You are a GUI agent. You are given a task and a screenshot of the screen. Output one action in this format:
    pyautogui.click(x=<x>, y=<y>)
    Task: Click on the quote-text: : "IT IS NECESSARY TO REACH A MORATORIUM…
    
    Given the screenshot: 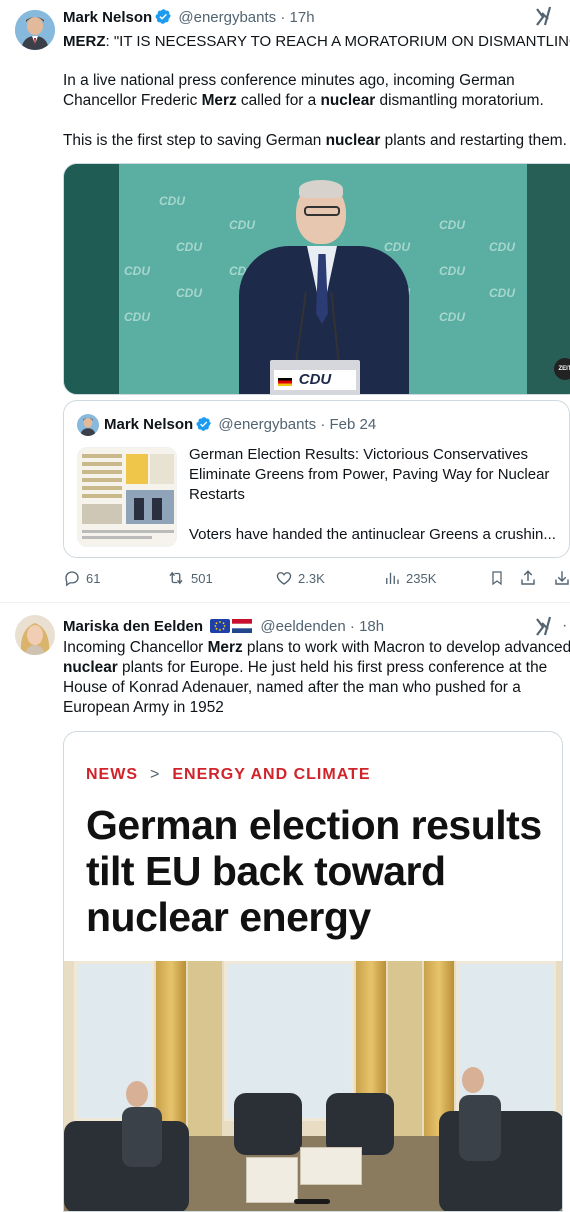 What is the action you would take?
    pyautogui.click(x=337, y=41)
    